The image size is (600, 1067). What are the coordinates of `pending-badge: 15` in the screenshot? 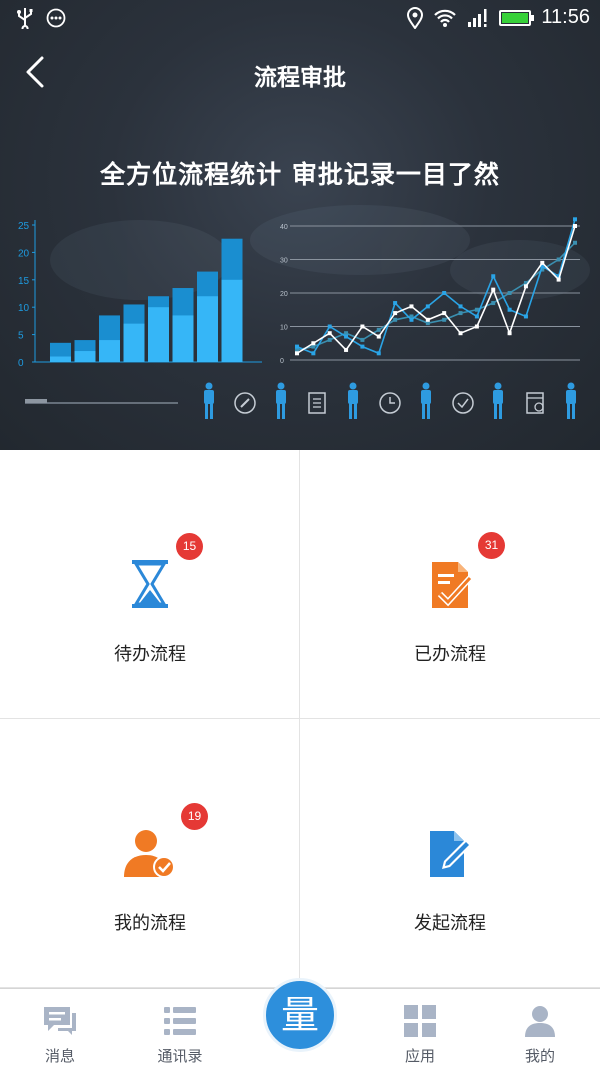 It's located at (189, 546).